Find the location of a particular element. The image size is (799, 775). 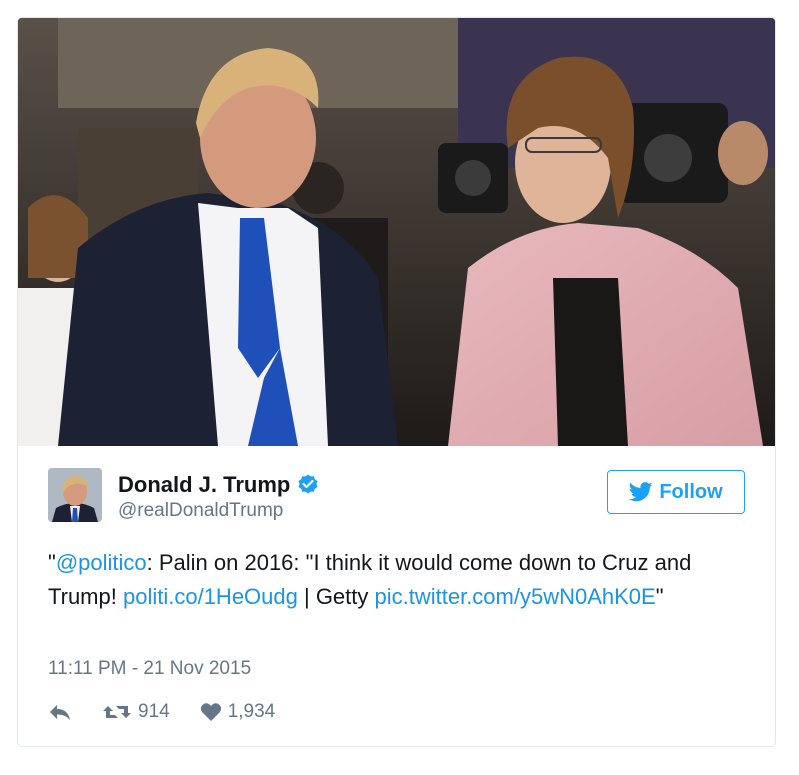

verified-badge-icon is located at coordinates (308, 484).